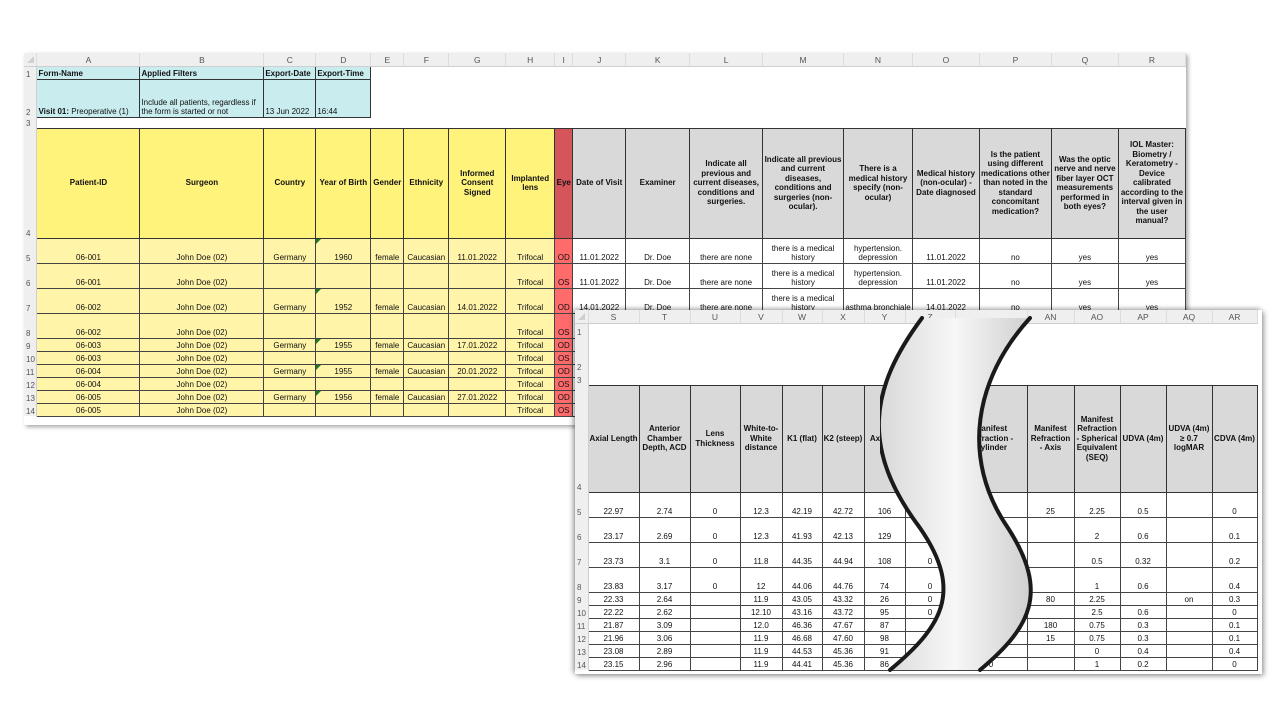 The image size is (1280, 720). I want to click on cell: 22.97, so click(613, 504).